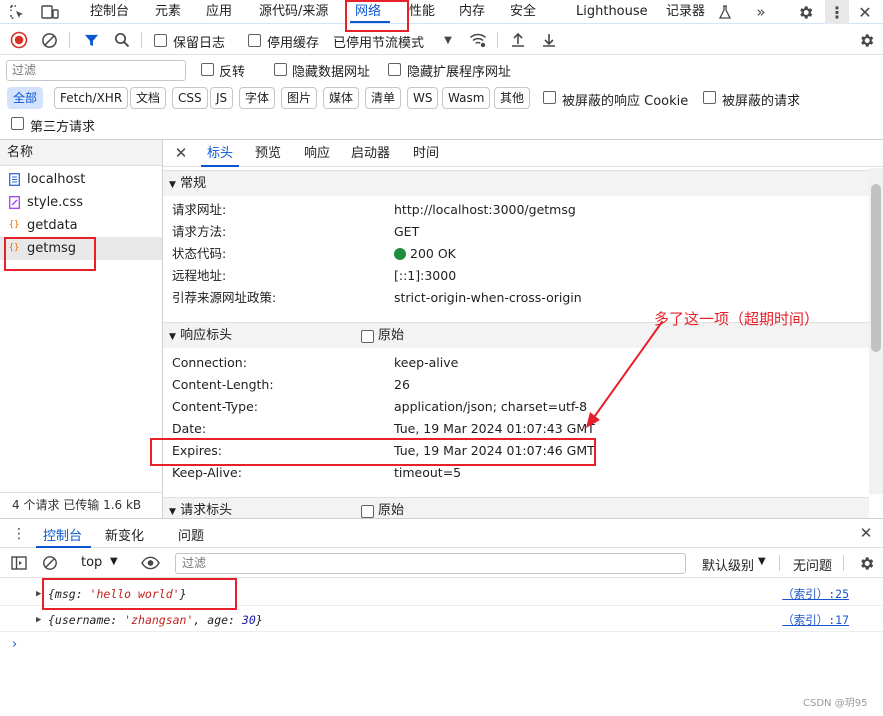  What do you see at coordinates (805, 12) in the screenshot?
I see `settings-gear-icon` at bounding box center [805, 12].